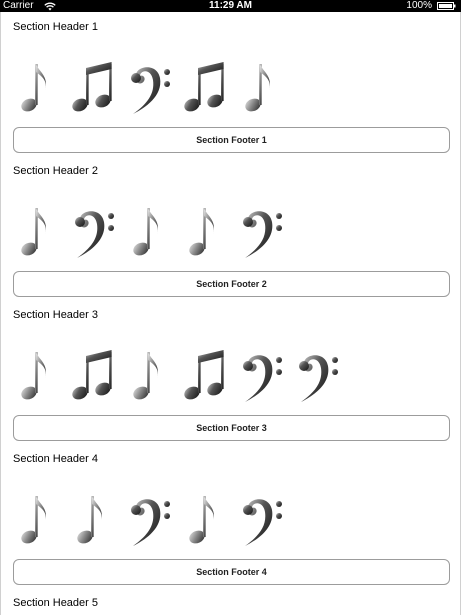  Describe the element at coordinates (231, 284) in the screenshot. I see `section-footer: Section Footer 2` at that location.